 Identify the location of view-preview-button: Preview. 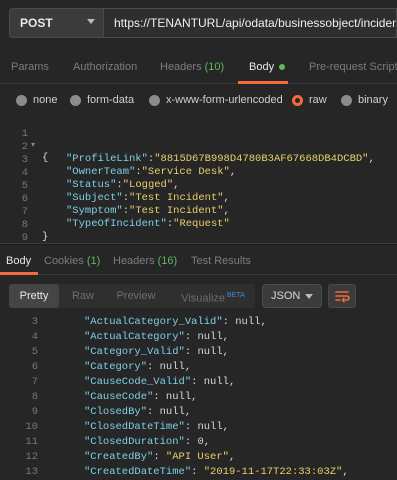
(136, 296).